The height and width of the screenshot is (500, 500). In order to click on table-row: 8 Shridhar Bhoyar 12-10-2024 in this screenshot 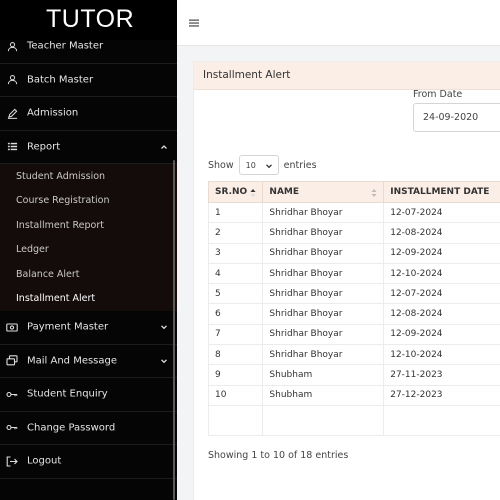, I will do `click(353, 355)`.